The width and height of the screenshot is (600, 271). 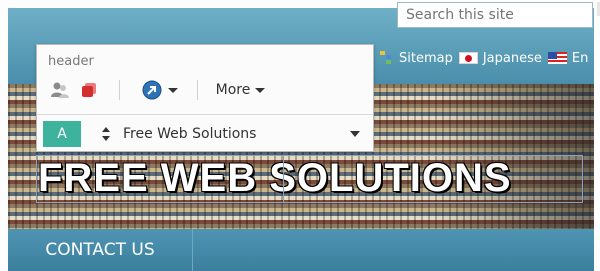 I want to click on japanese-link: Japanese, so click(x=500, y=58).